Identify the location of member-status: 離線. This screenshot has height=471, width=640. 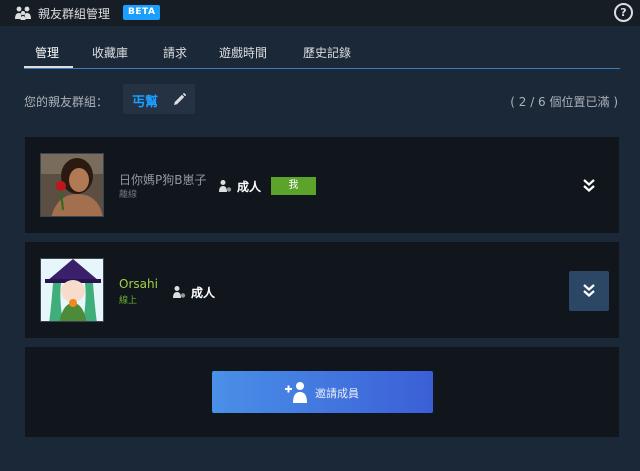
(128, 195).